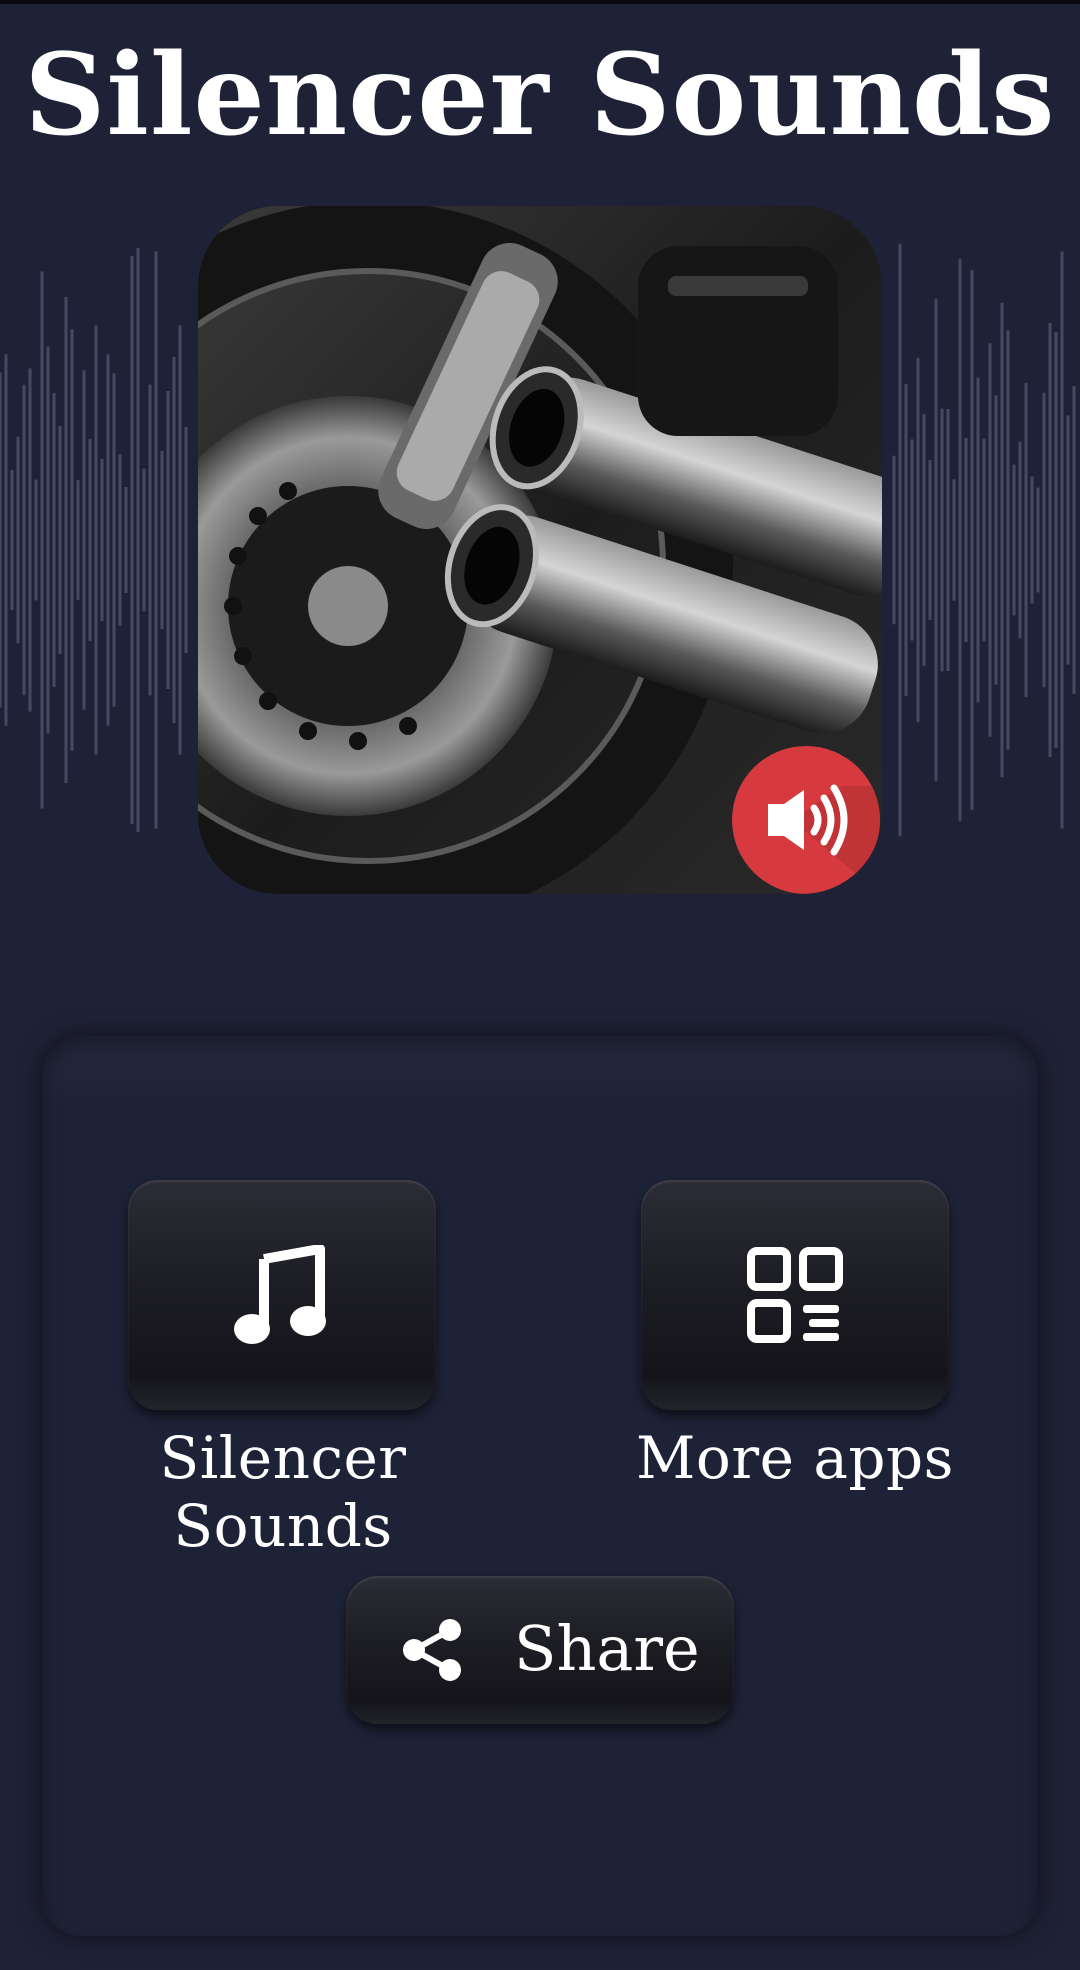 This screenshot has width=1080, height=1970. Describe the element at coordinates (607, 1648) in the screenshot. I see `share-label: Share` at that location.